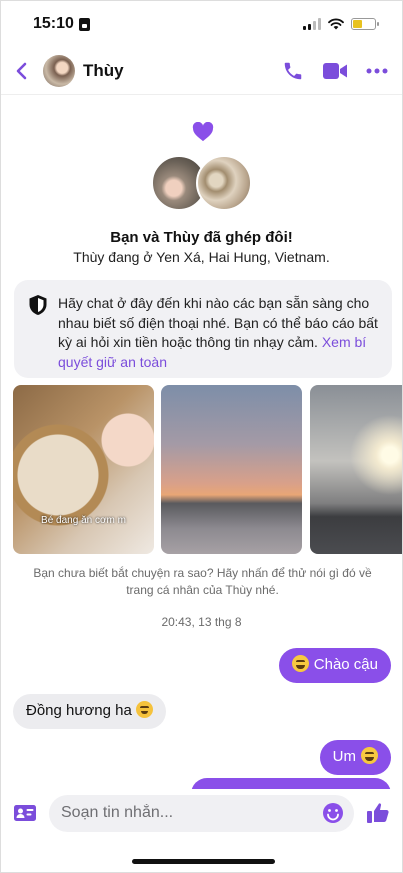  What do you see at coordinates (365, 24) in the screenshot?
I see `battery-icon` at bounding box center [365, 24].